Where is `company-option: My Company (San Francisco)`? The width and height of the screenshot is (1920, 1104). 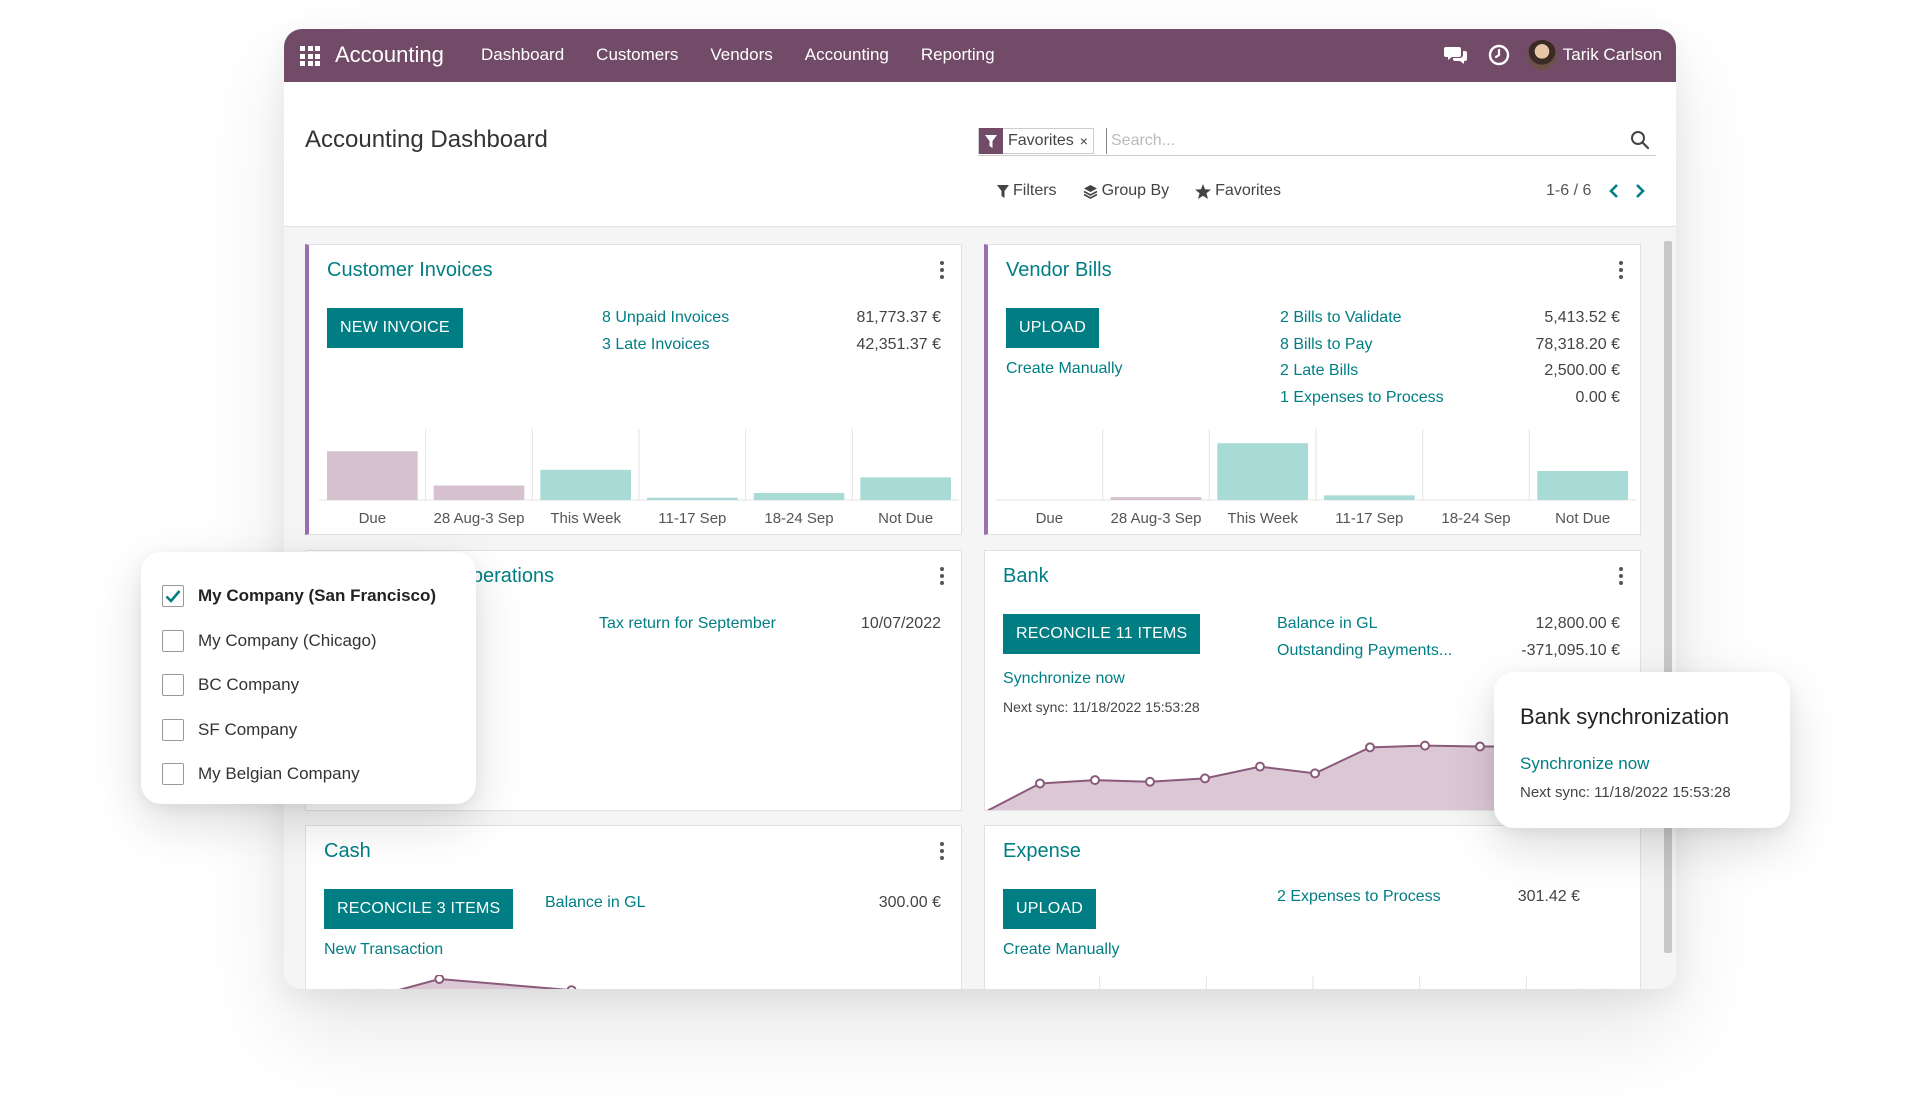
company-option: My Company (San Francisco) is located at coordinates (299, 596).